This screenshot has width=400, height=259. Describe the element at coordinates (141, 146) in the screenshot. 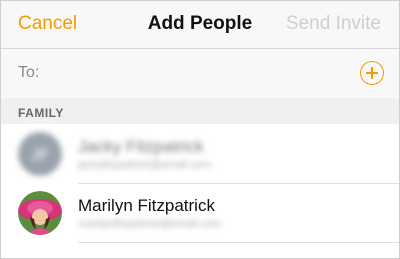

I see `contact-name: Jacky Fitzpatrick` at that location.